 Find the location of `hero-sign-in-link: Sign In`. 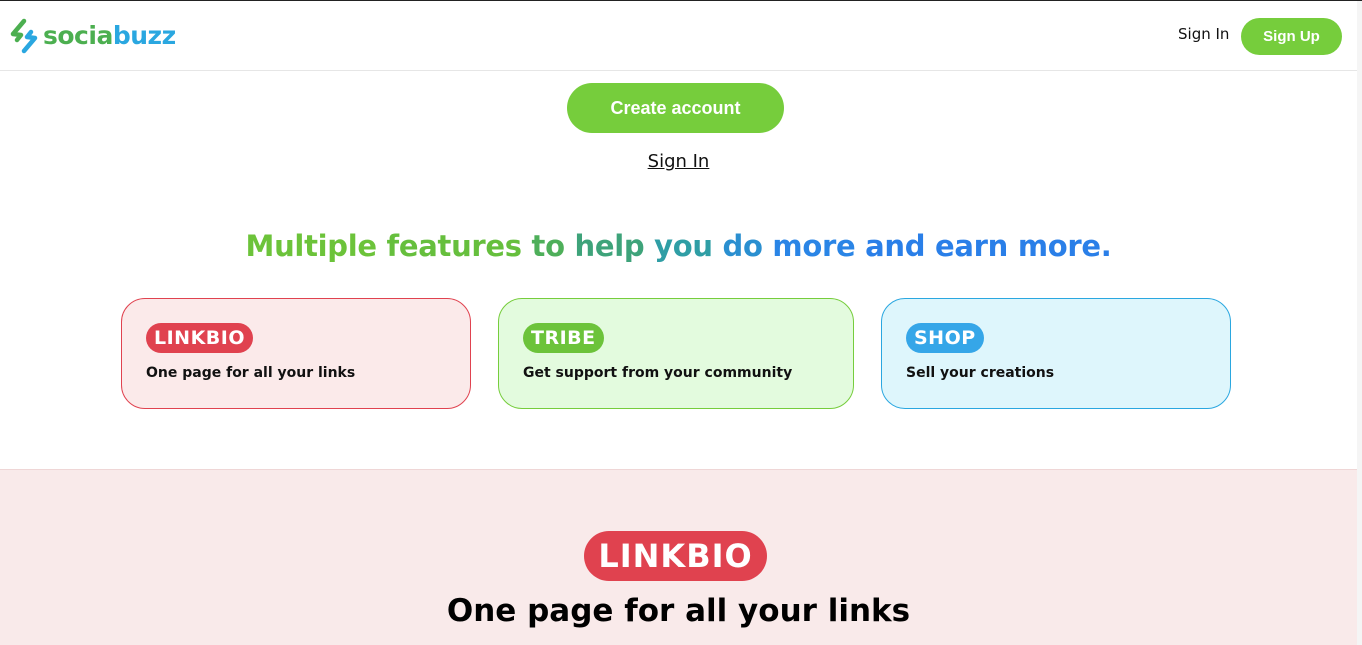

hero-sign-in-link: Sign In is located at coordinates (679, 161).